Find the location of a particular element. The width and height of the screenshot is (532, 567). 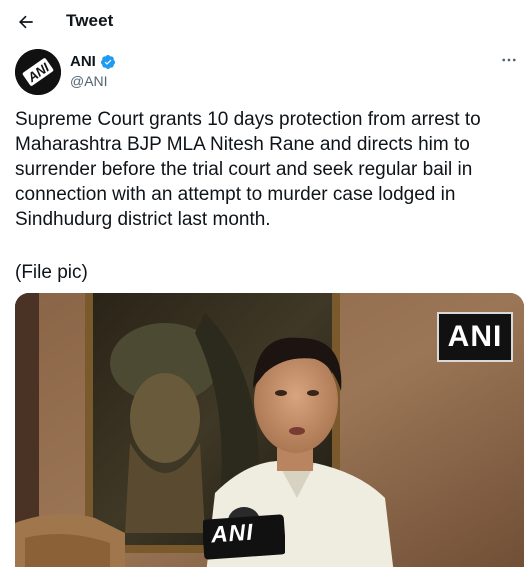

author-name-row: ANI is located at coordinates (93, 61).